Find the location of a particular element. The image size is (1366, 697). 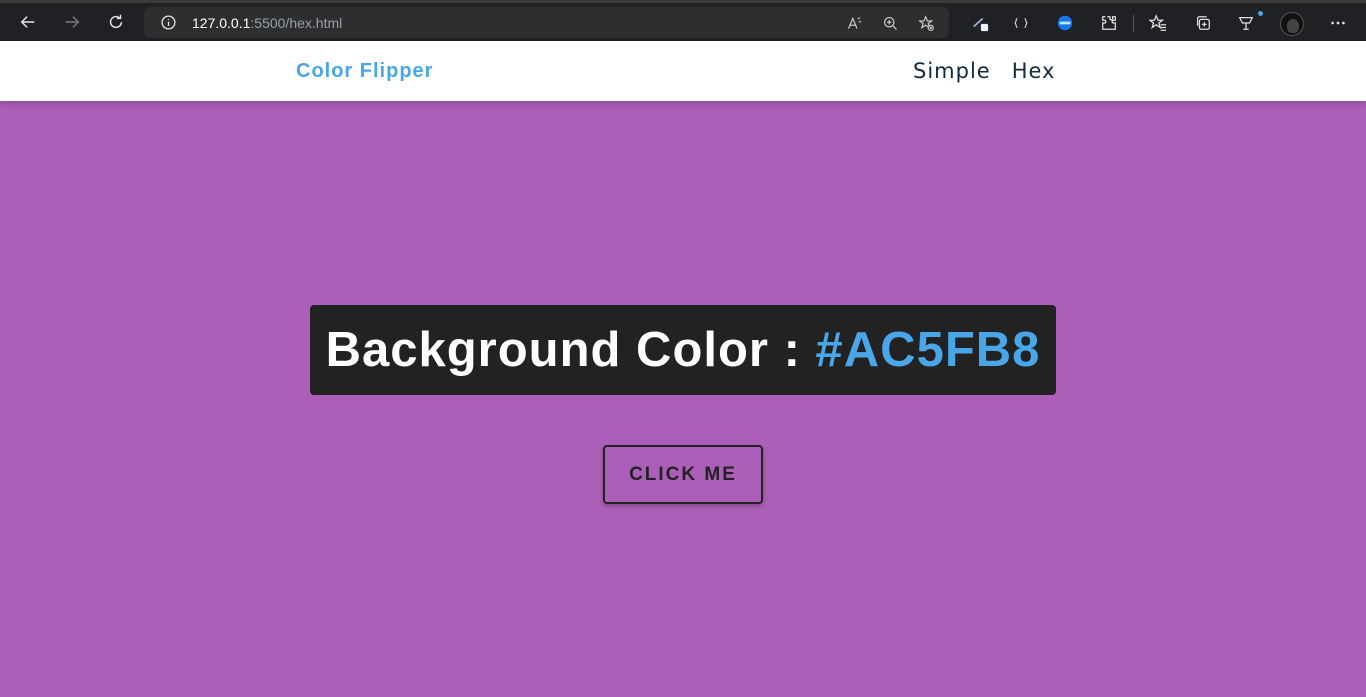

nav-link-simple: Simple is located at coordinates (952, 71).